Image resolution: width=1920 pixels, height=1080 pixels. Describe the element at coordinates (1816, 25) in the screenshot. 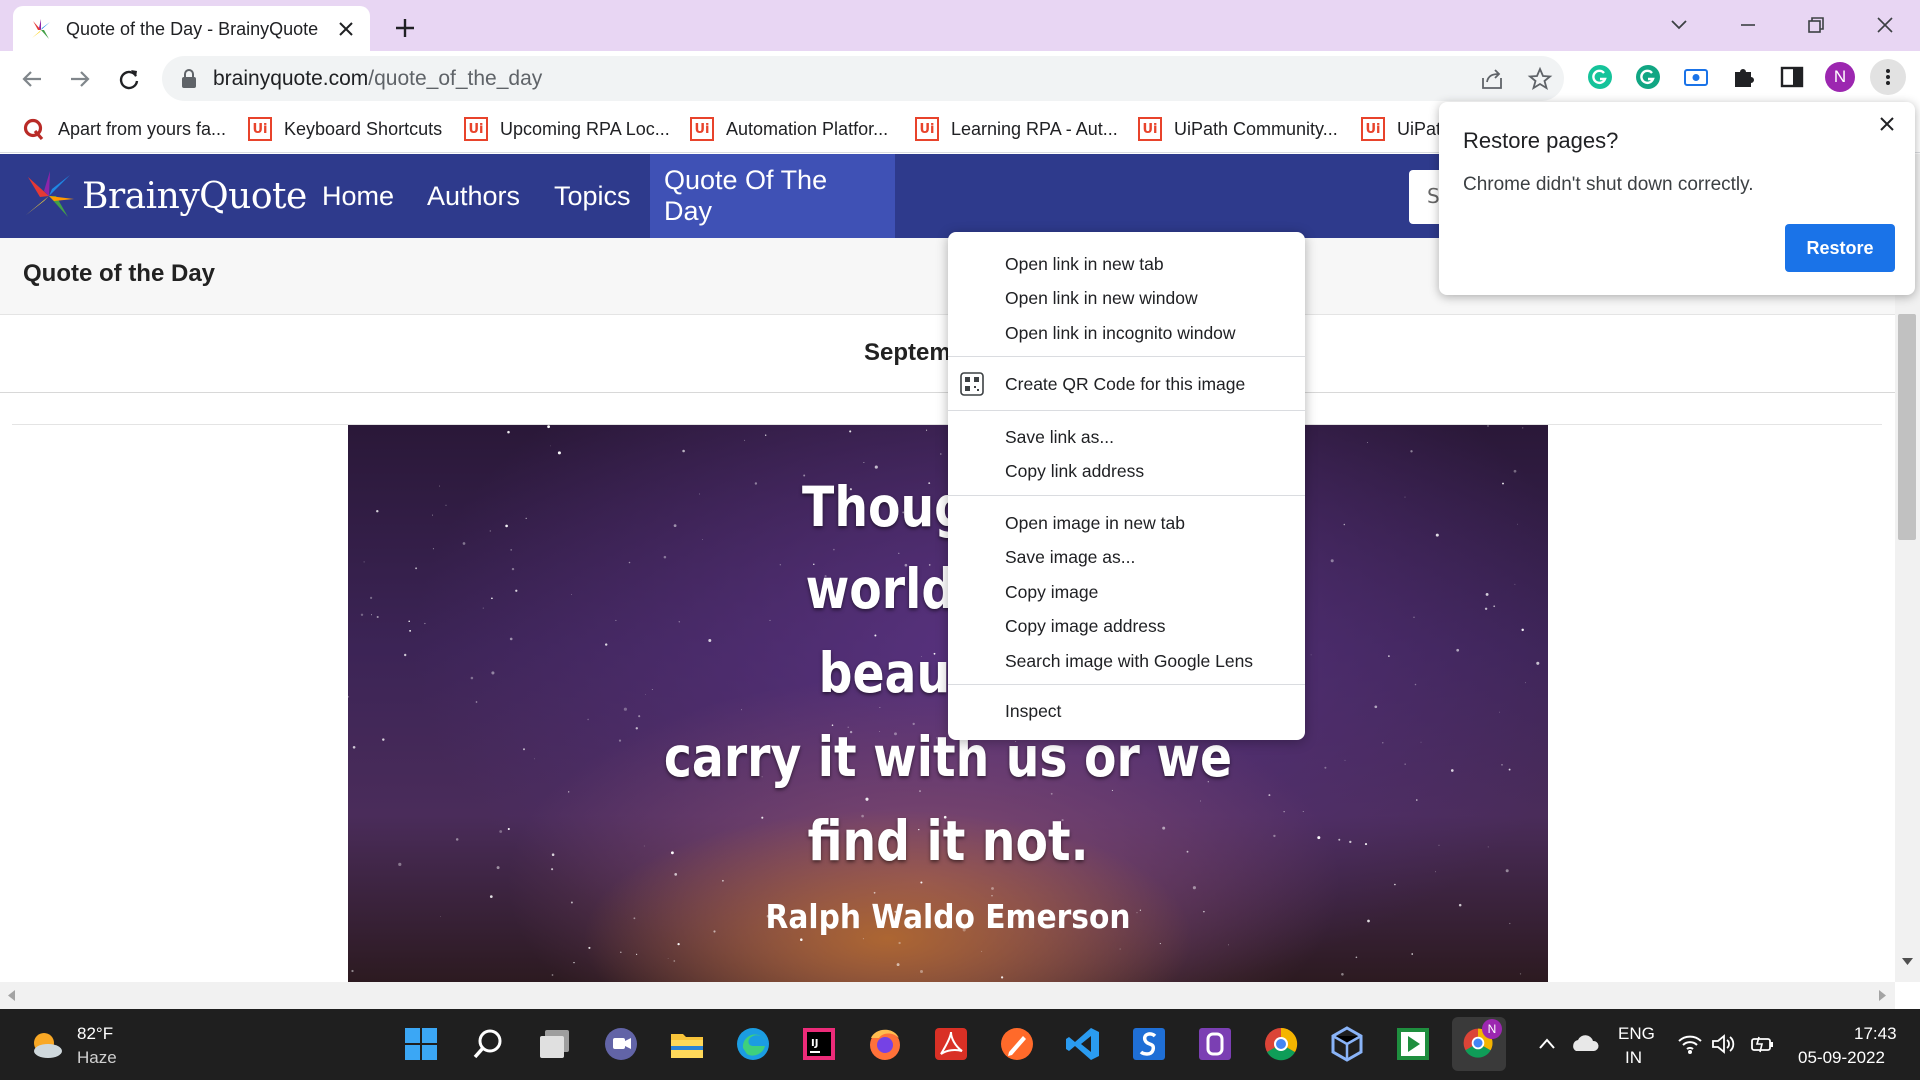

I see `restore-window-icon` at that location.